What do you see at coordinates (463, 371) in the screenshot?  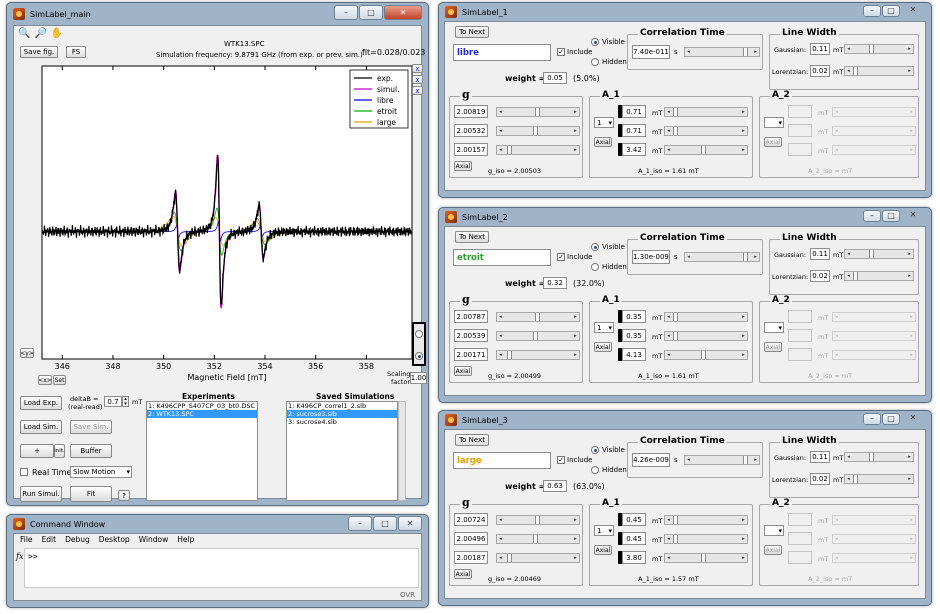 I see `g-axial-button: Axial` at bounding box center [463, 371].